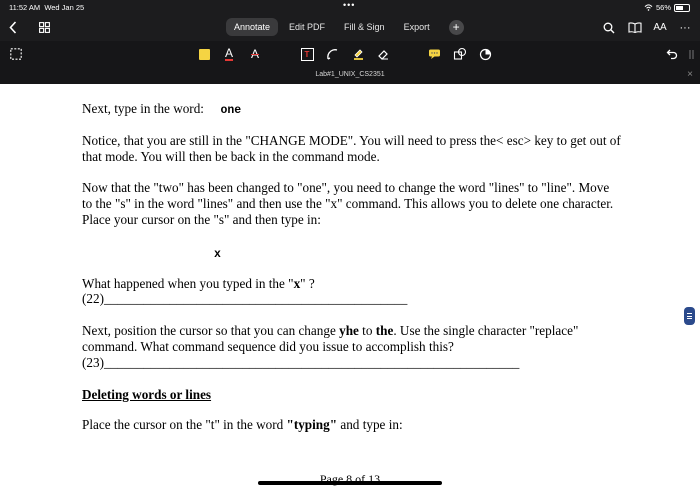 Image resolution: width=700 pixels, height=489 pixels. Describe the element at coordinates (417, 27) in the screenshot. I see `tab-export: Export` at that location.